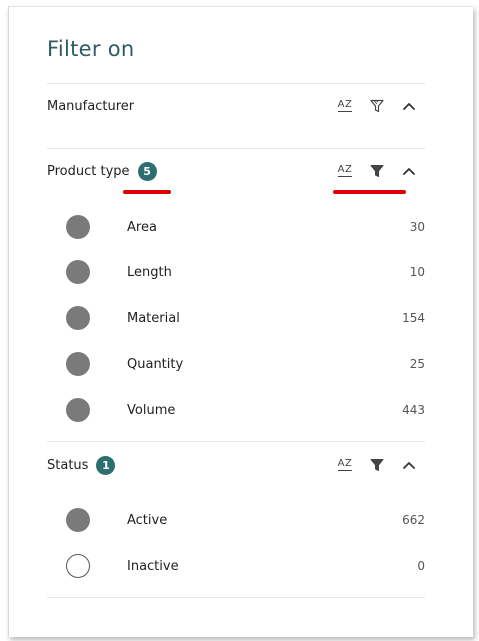 This screenshot has height=641, width=479. I want to click on option-label: Volume, so click(151, 410).